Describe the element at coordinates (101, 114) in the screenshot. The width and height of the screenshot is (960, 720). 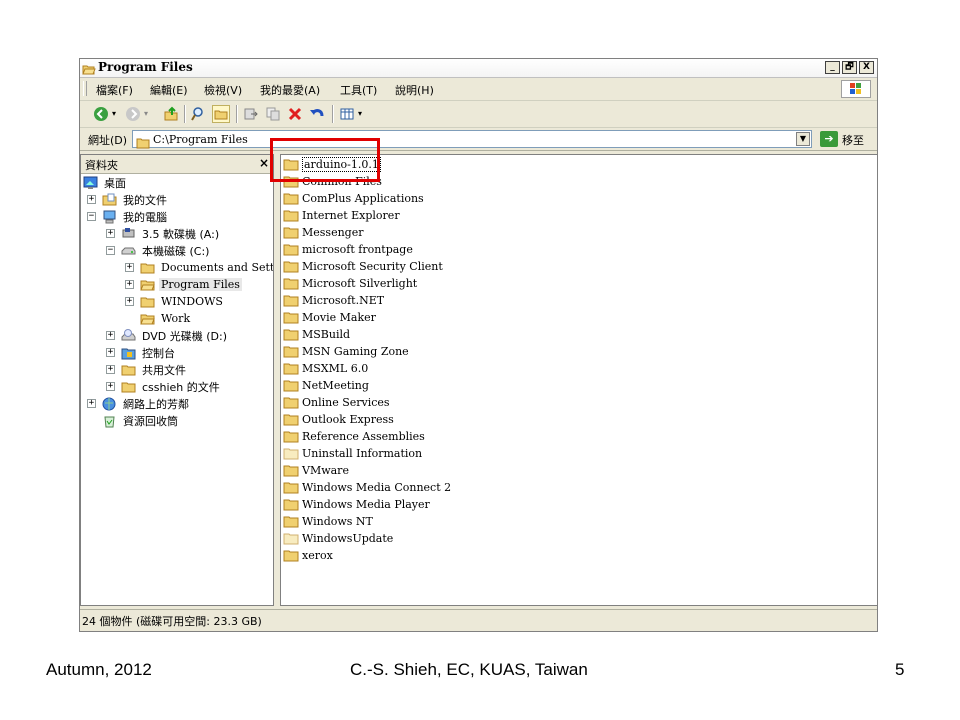
I see `back-icon` at that location.